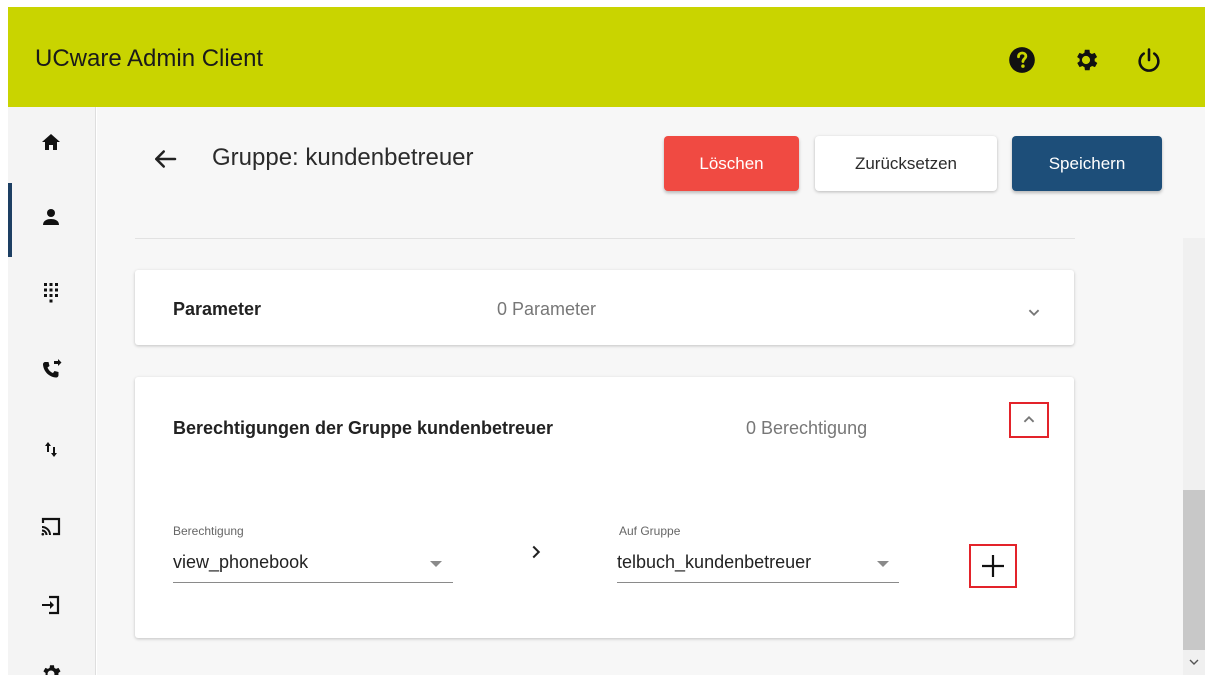  I want to click on plus-icon, so click(993, 566).